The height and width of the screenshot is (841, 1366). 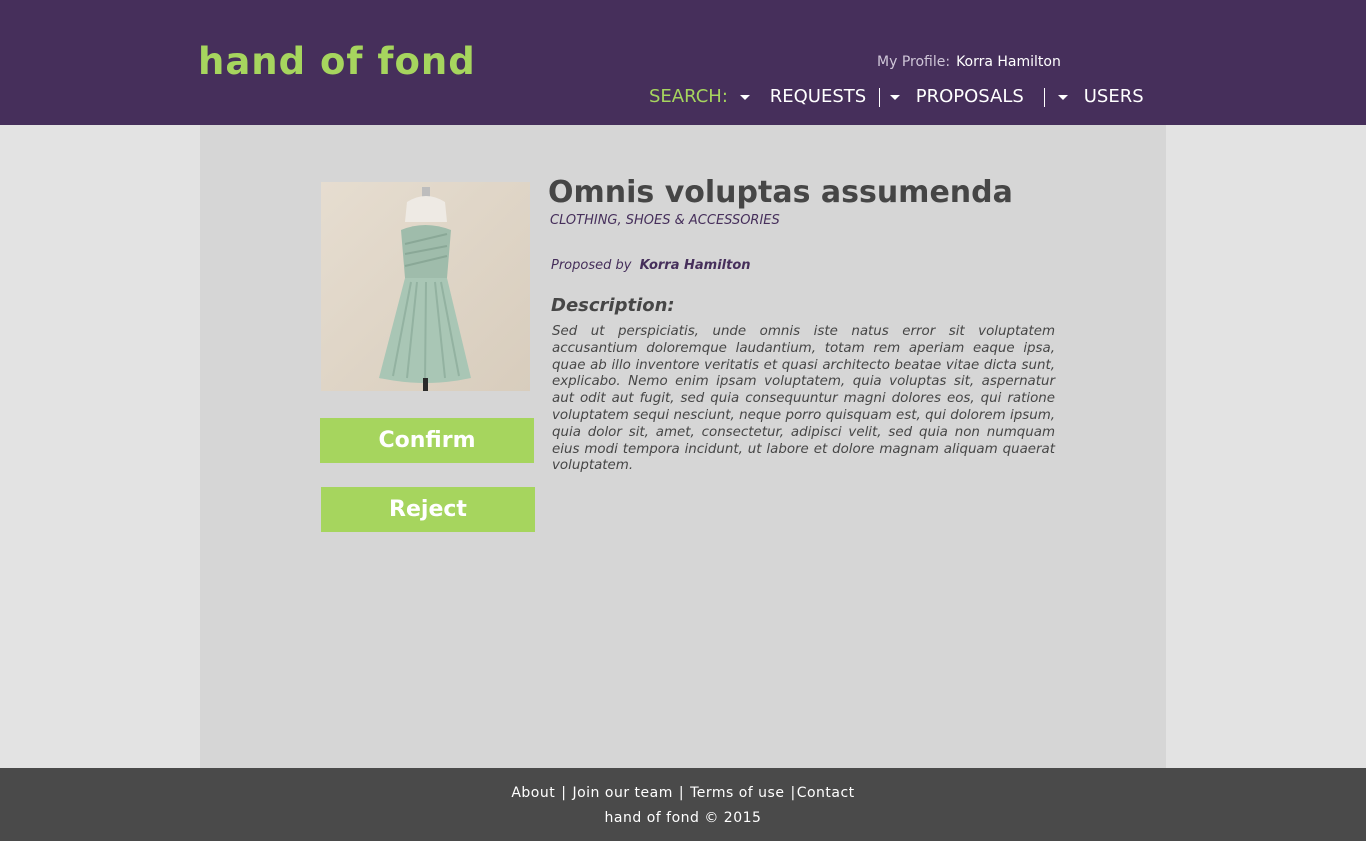 I want to click on item-title: Omnis voluptas assumenda, so click(x=780, y=192).